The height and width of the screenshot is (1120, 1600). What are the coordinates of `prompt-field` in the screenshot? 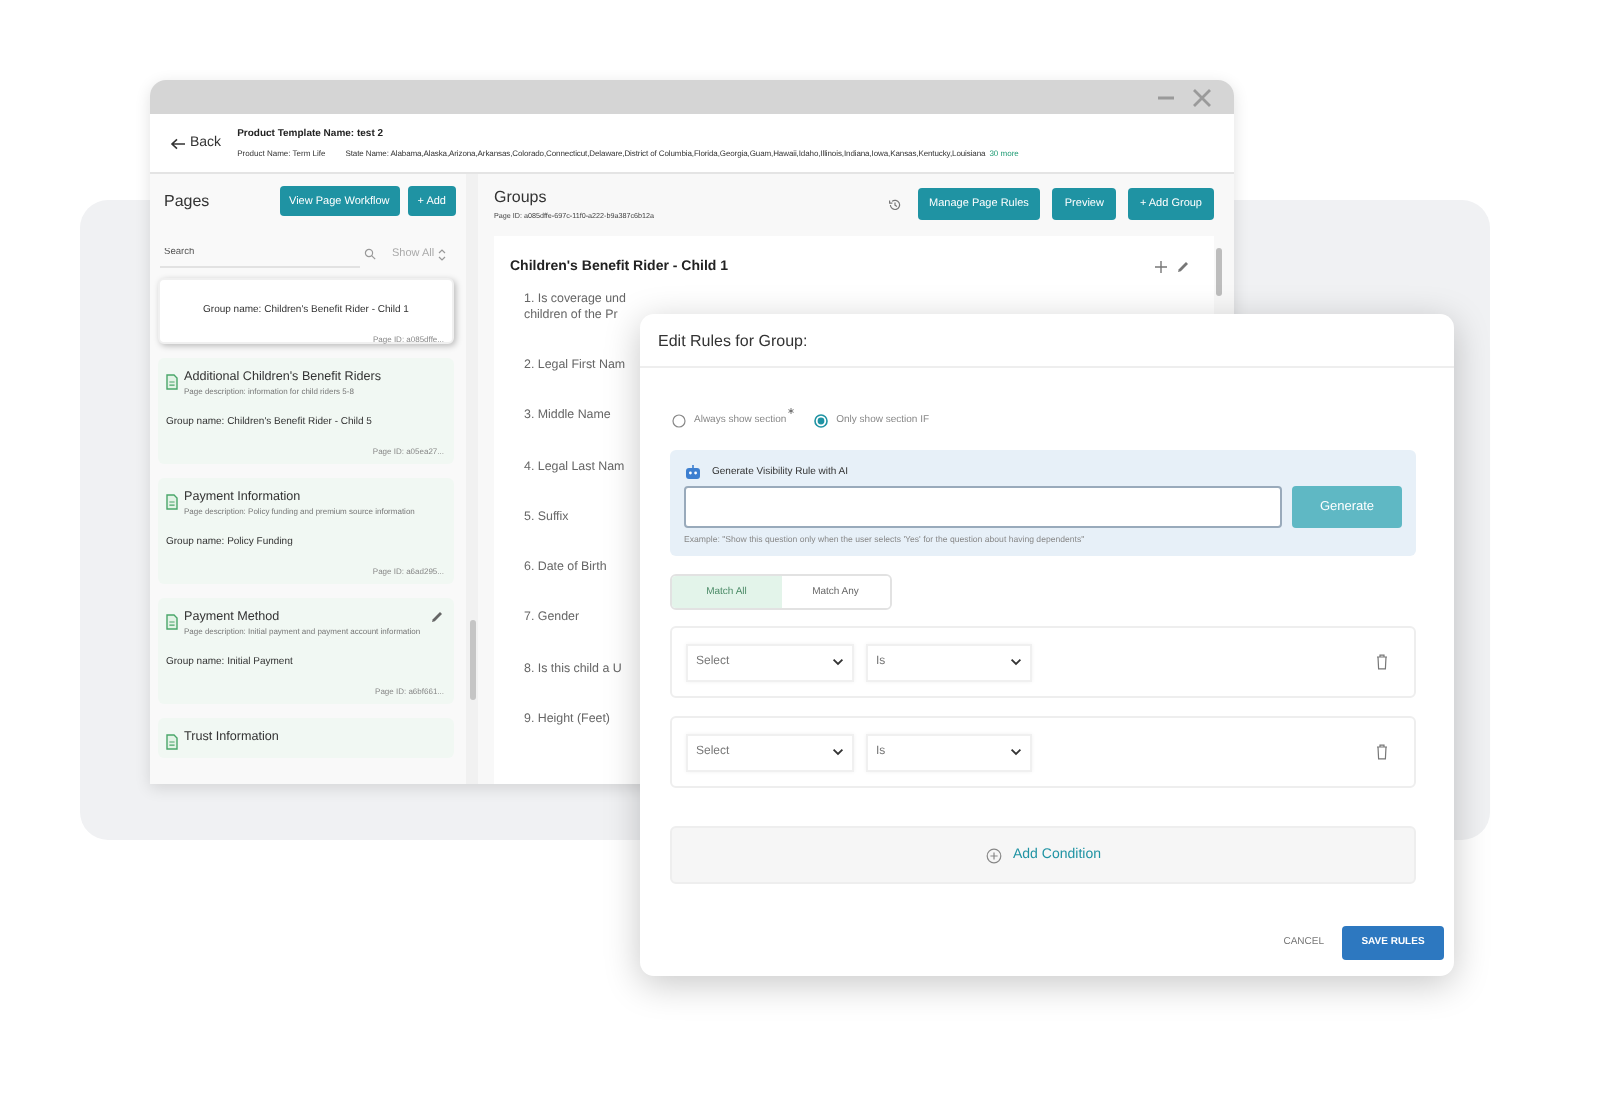 It's located at (983, 507).